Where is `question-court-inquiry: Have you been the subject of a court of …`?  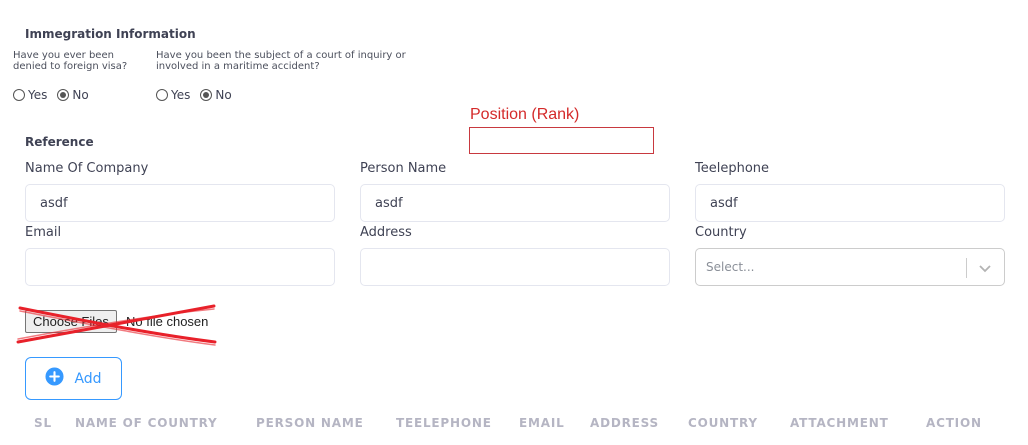
question-court-inquiry: Have you been the subject of a court of … is located at coordinates (281, 61).